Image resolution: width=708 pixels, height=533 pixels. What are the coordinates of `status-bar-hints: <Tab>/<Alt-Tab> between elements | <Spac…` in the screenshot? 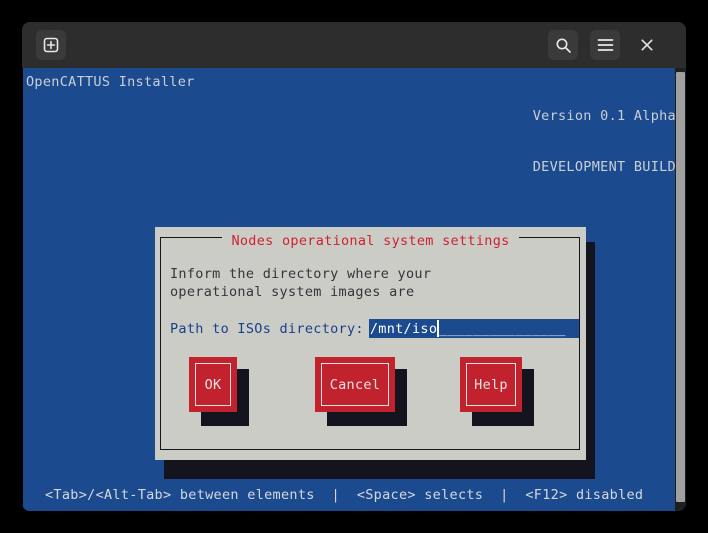 It's located at (344, 495).